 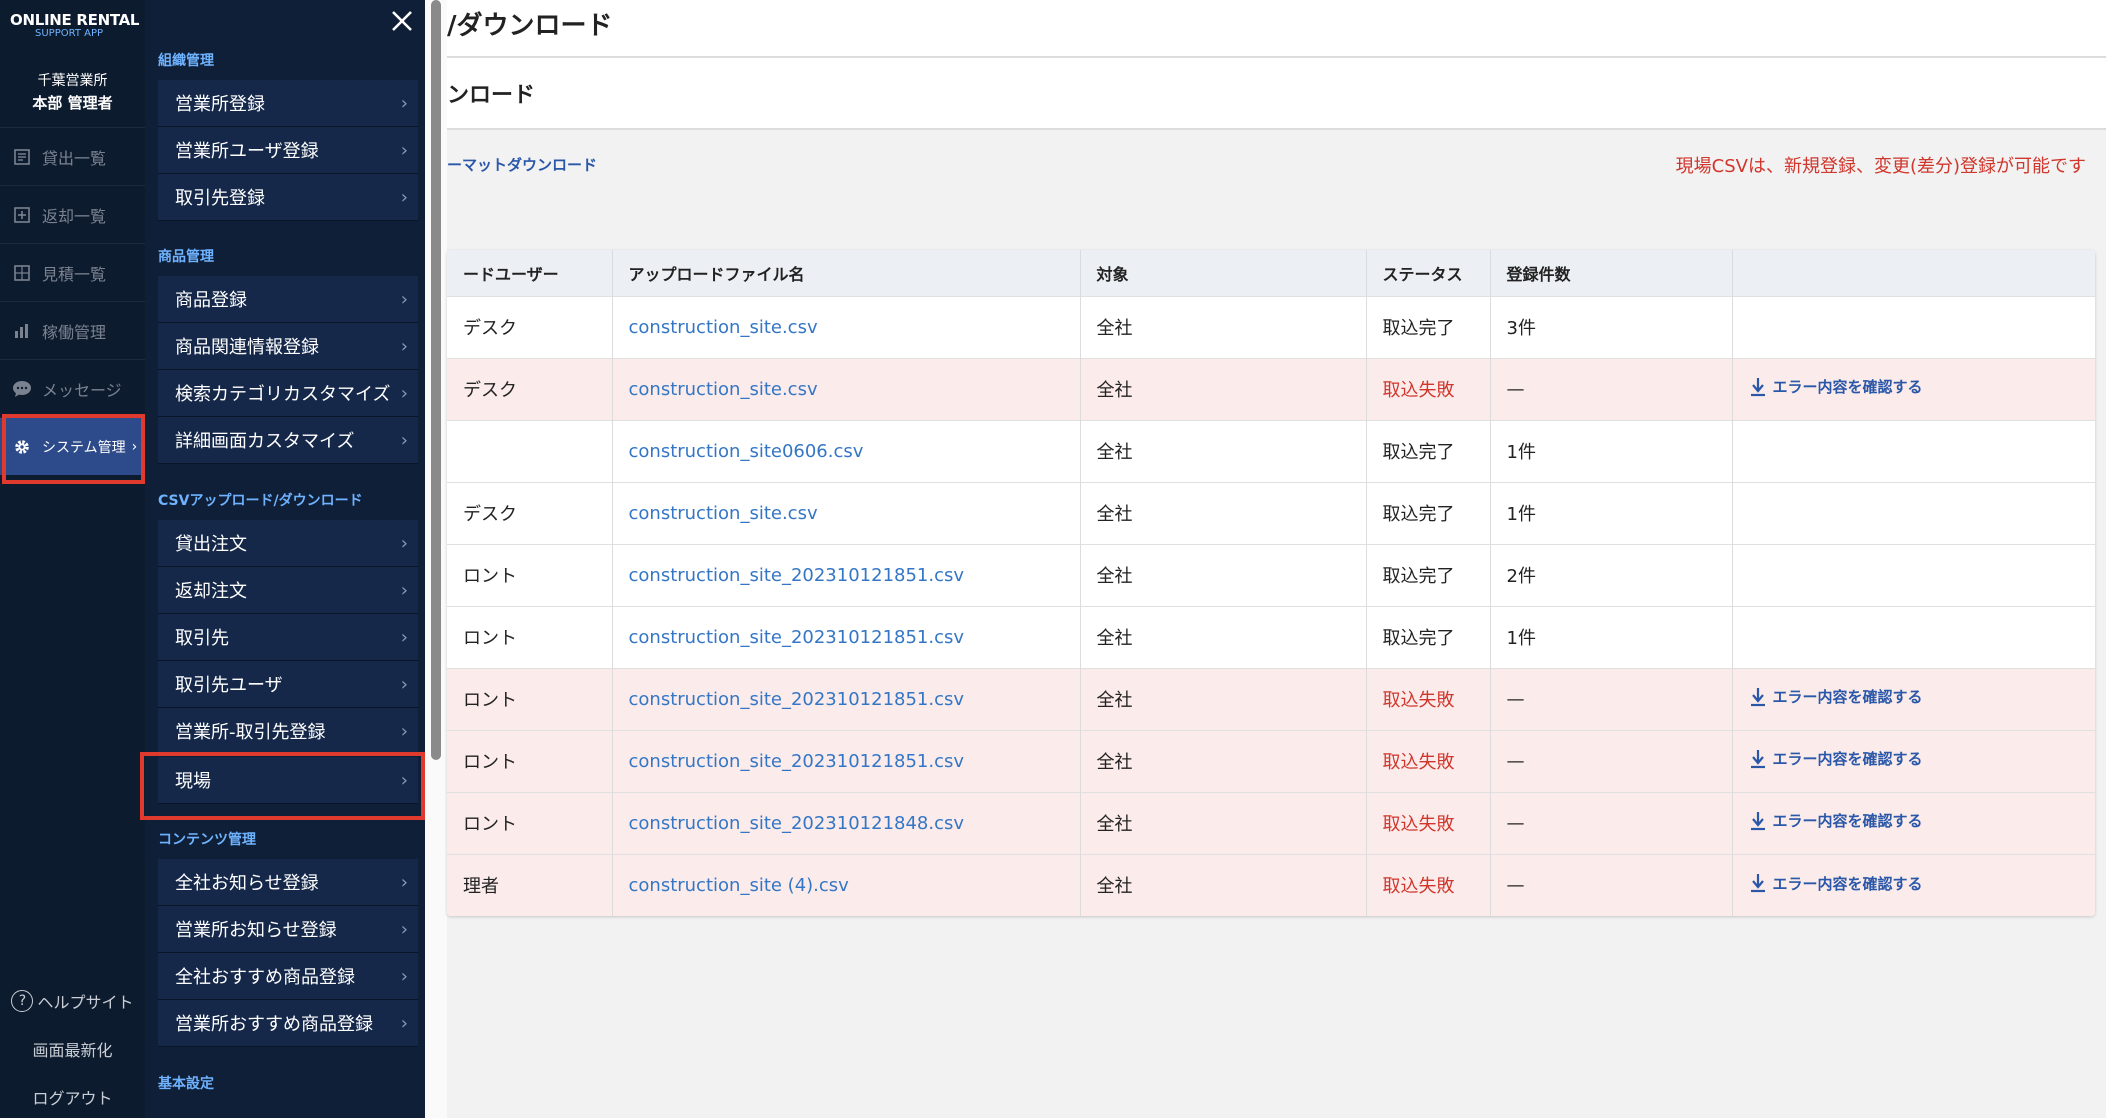 What do you see at coordinates (288, 590) in the screenshot?
I see `menu-item-return-order: 返却注文 ›` at bounding box center [288, 590].